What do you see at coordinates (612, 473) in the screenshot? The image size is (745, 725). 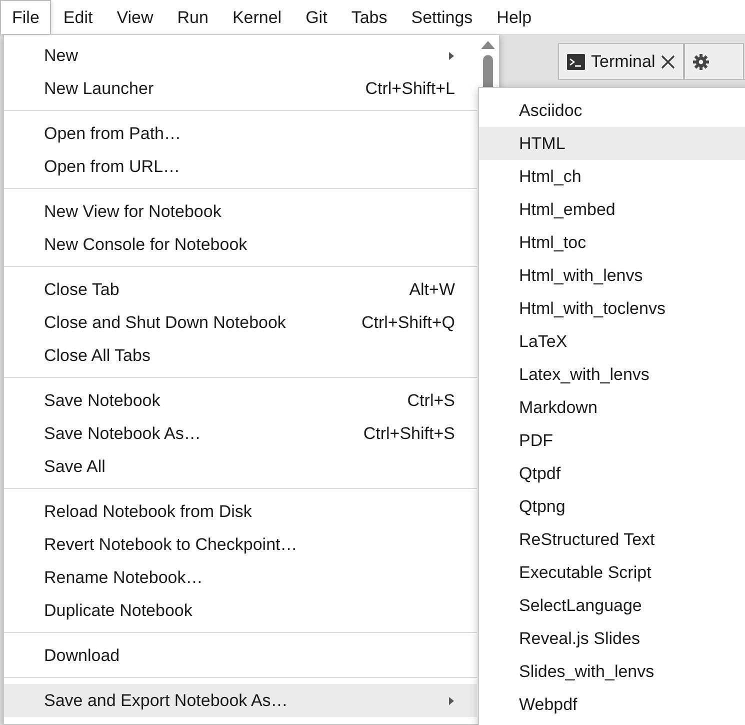 I see `menu-item: Qtpdf` at bounding box center [612, 473].